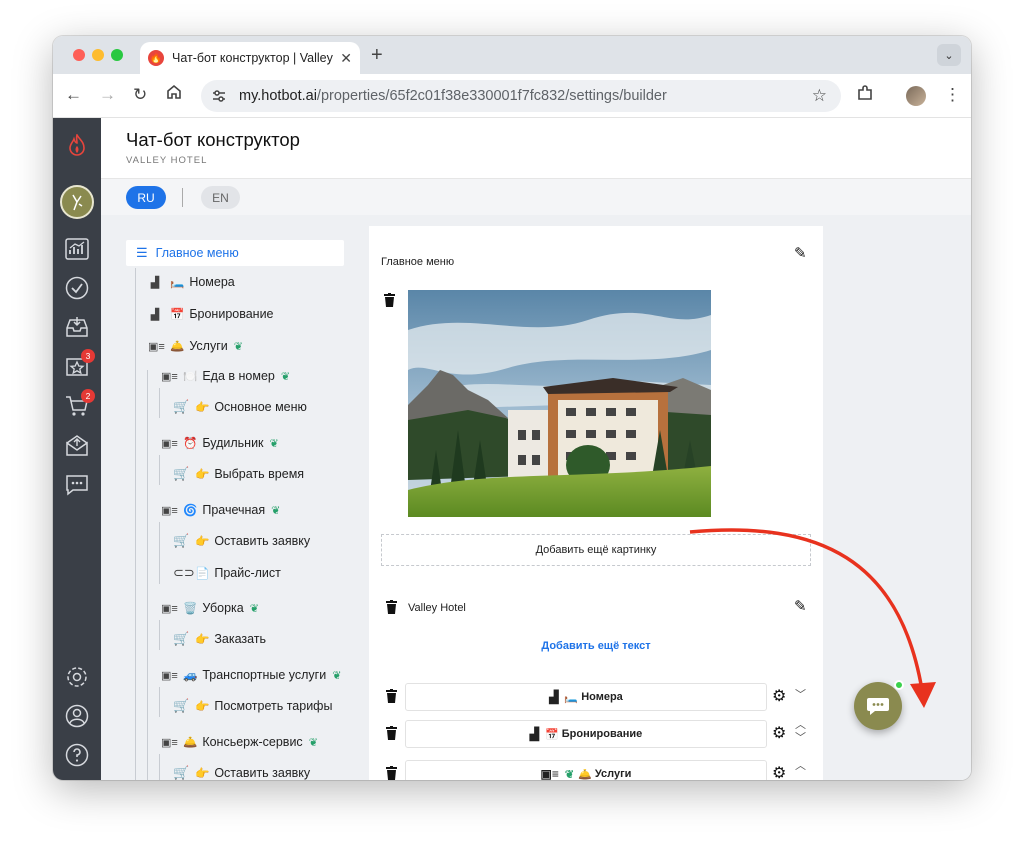 This screenshot has height=850, width=1024. What do you see at coordinates (219, 639) in the screenshot?
I see `tree-node: 🛒 👉 Заказать` at bounding box center [219, 639].